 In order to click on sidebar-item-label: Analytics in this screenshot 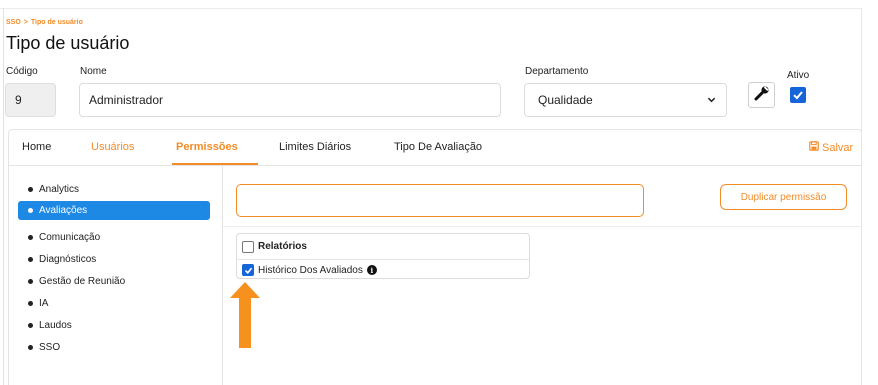, I will do `click(59, 189)`.